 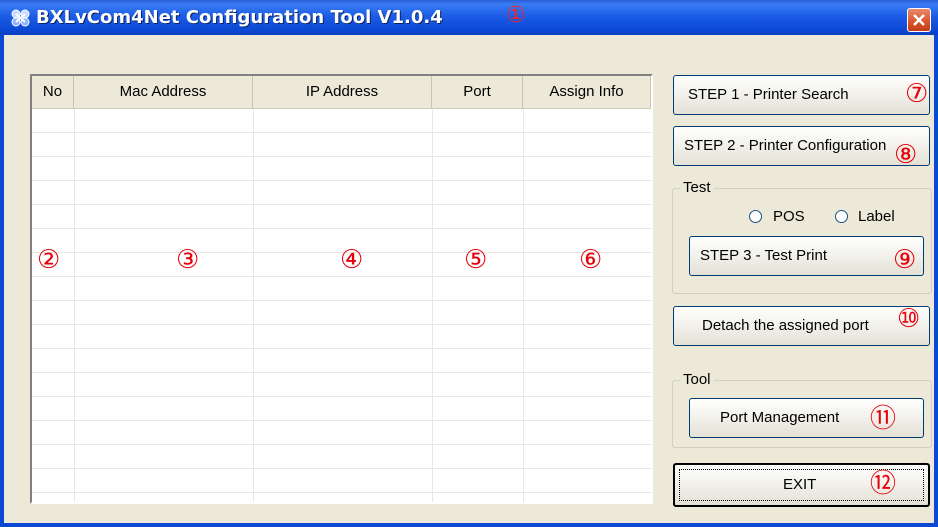 I want to click on callout-marker-2: ②, so click(x=49, y=260).